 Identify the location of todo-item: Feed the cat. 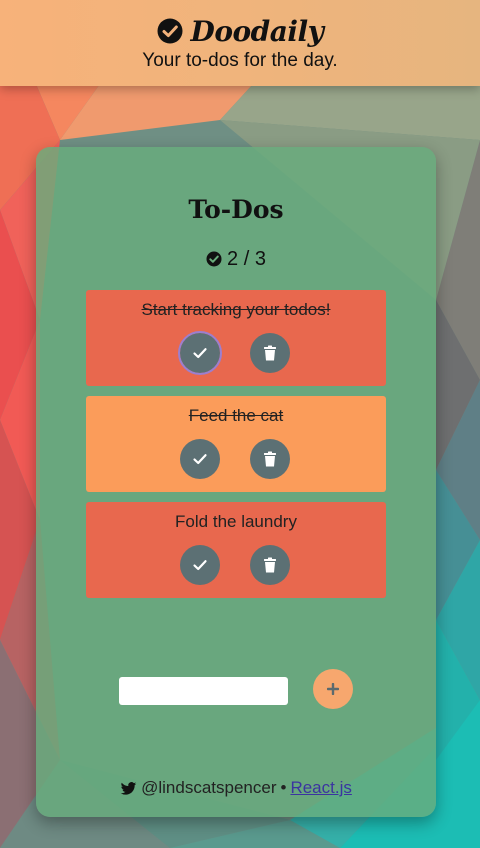
(236, 444).